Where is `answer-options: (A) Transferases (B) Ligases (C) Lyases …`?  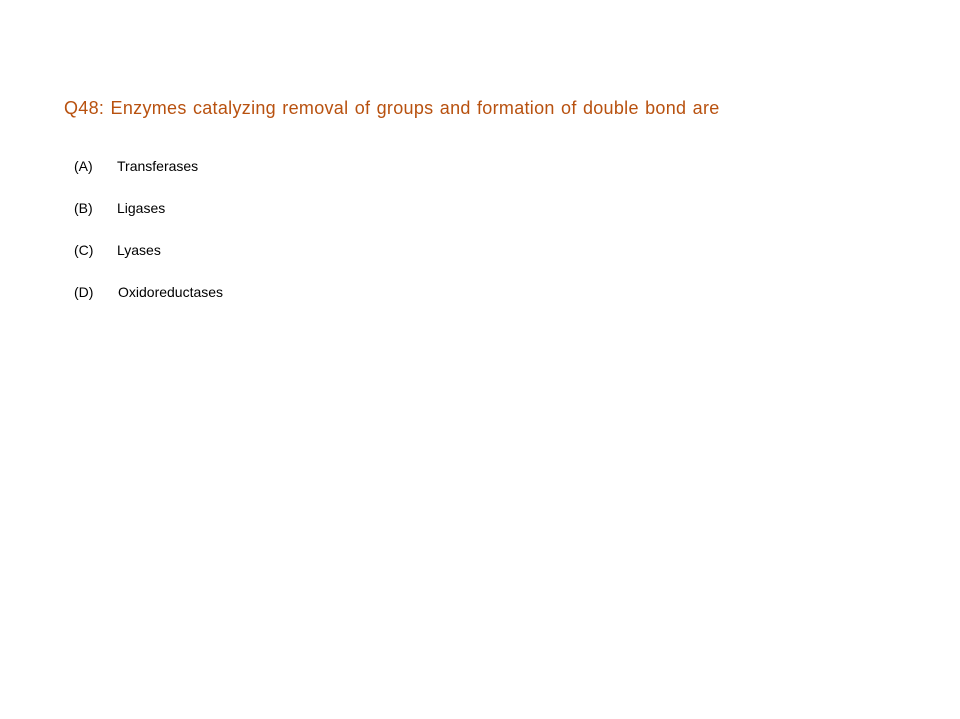 answer-options: (A) Transferases (B) Ligases (C) Lyases … is located at coordinates (148, 242).